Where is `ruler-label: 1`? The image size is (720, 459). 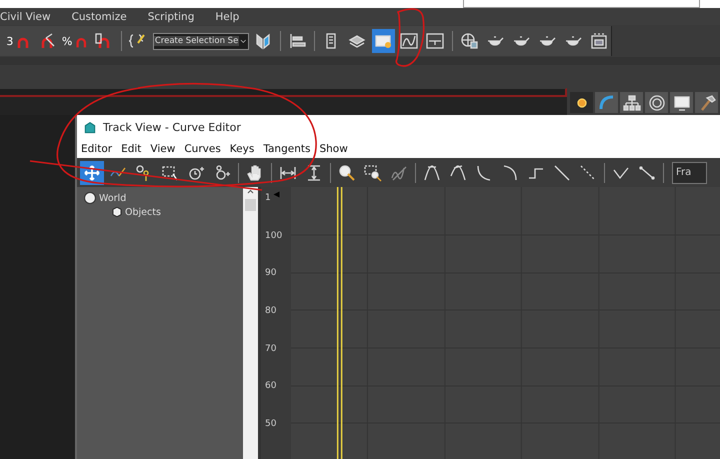
ruler-label: 1 is located at coordinates (268, 198).